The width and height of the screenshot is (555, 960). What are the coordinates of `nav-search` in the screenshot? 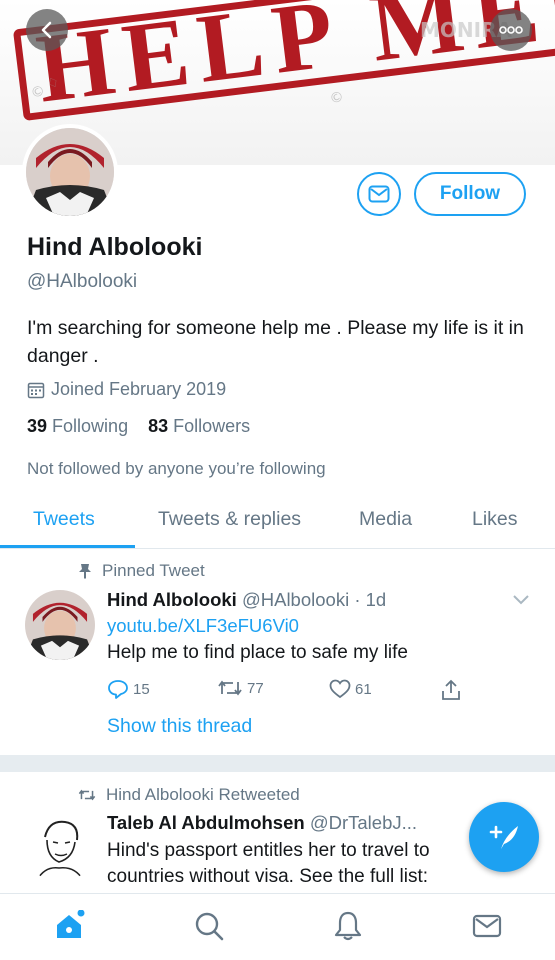 It's located at (209, 926).